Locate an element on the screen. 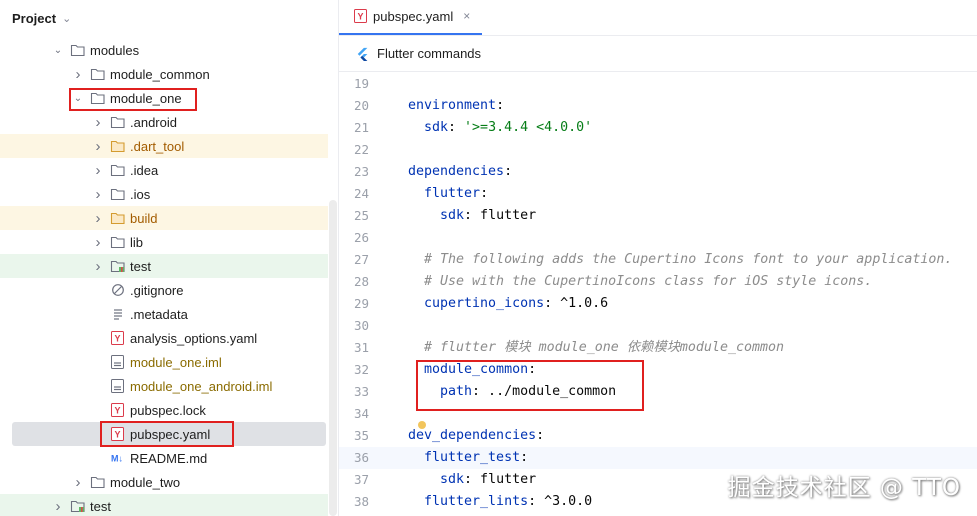  code-line: 36 flutter_test: is located at coordinates (658, 458).